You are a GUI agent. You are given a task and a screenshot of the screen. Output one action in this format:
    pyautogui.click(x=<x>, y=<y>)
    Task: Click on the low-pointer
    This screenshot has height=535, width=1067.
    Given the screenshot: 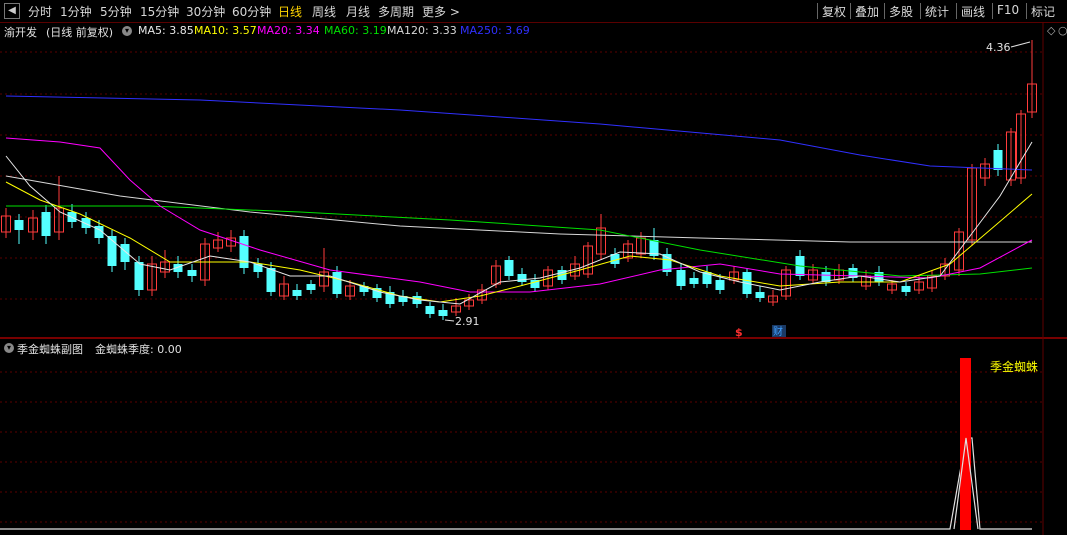 What is the action you would take?
    pyautogui.click(x=449, y=320)
    